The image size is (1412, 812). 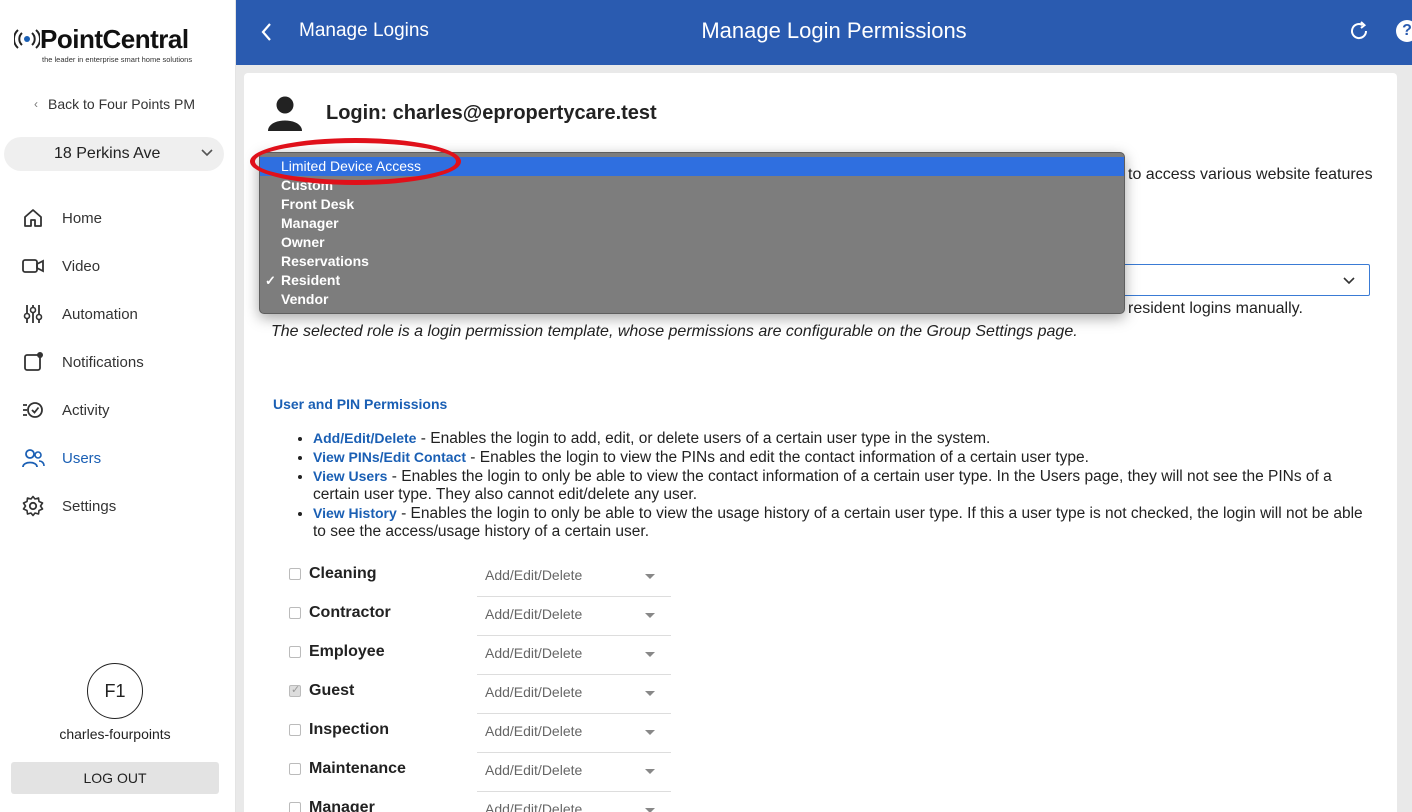 I want to click on gear-icon, so click(x=33, y=506).